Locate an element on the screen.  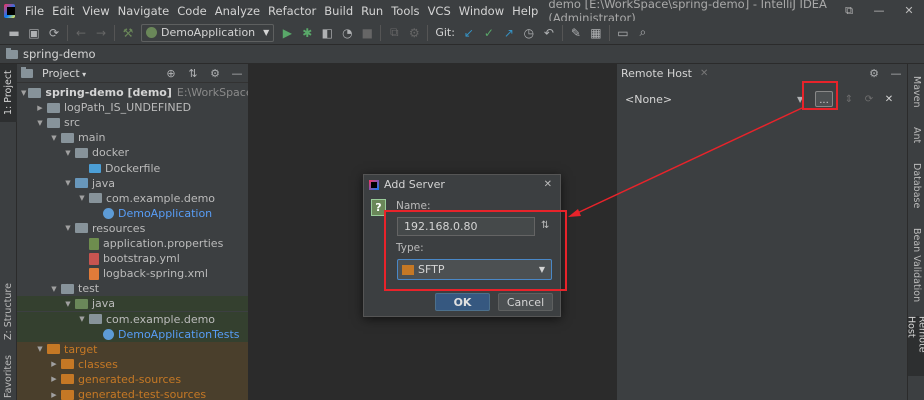
menu-help: Help is located at coordinates (525, 11).